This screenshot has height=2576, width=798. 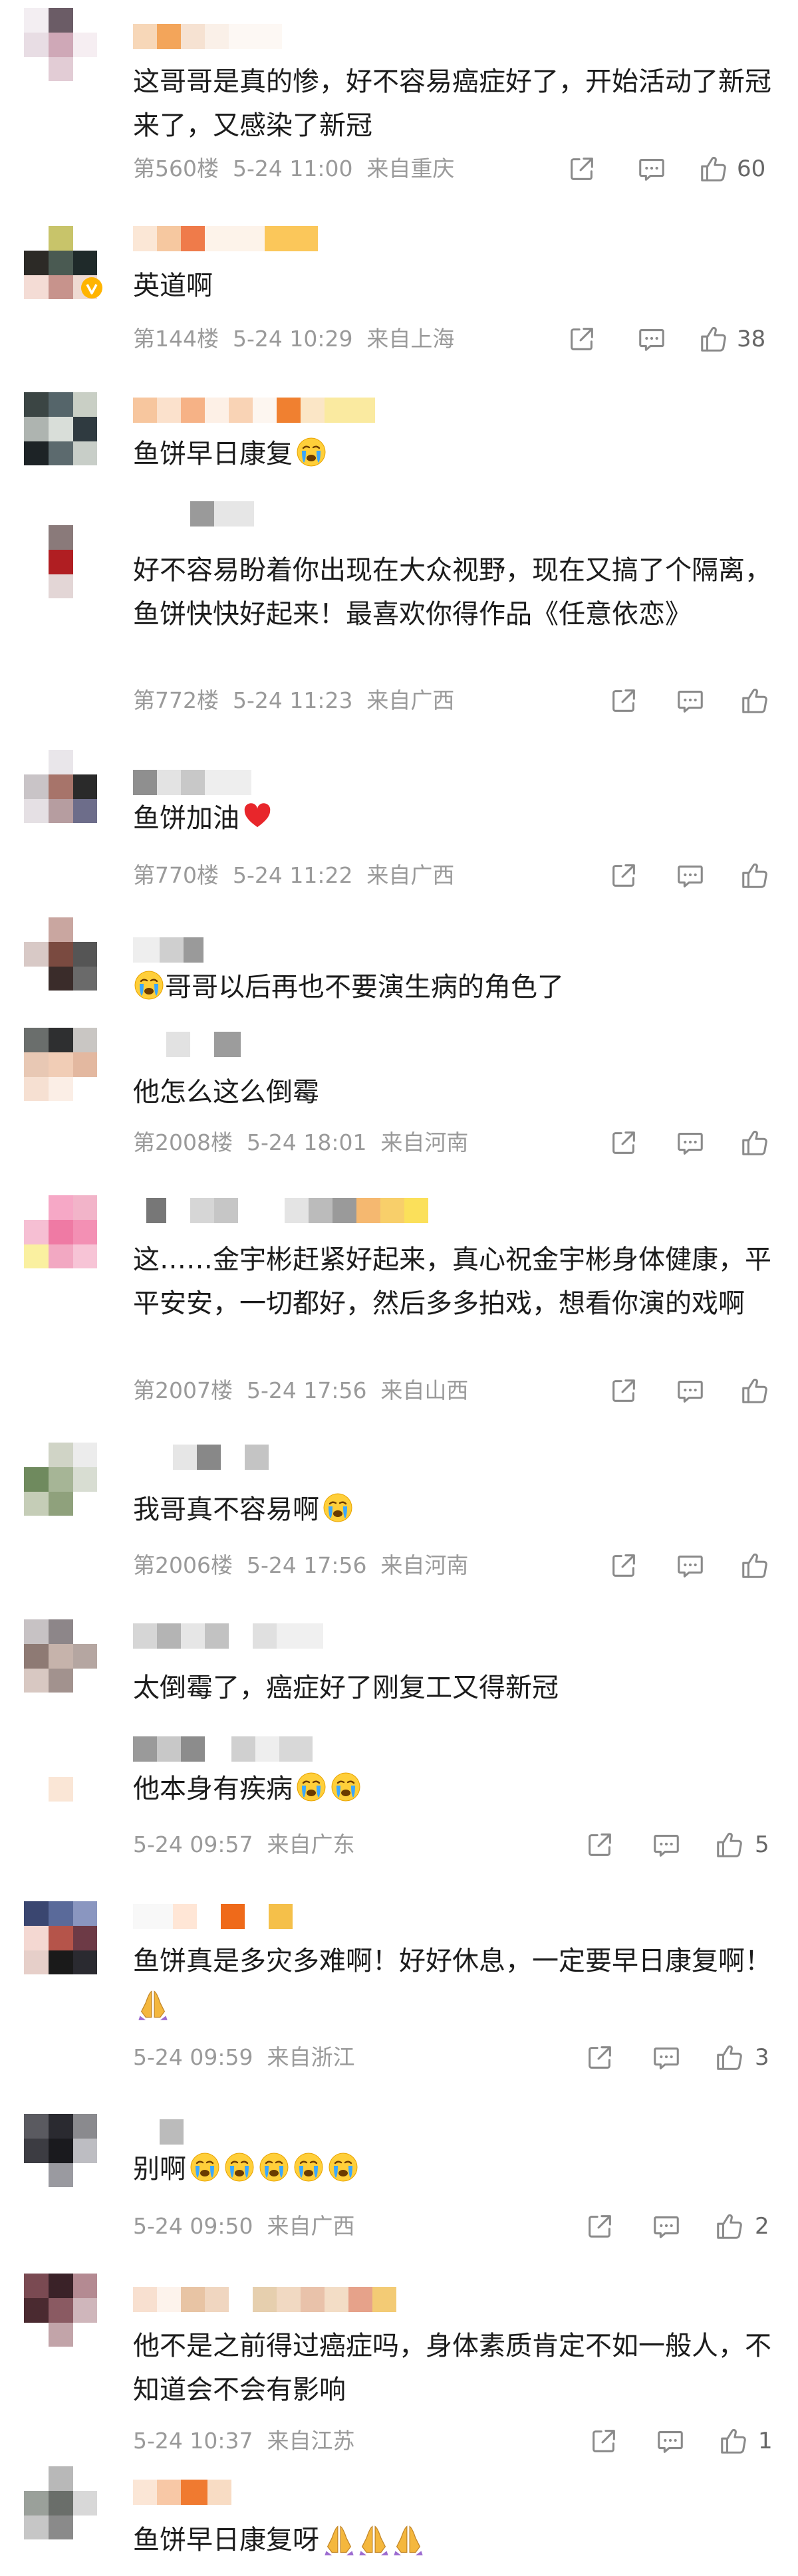 What do you see at coordinates (762, 2057) in the screenshot?
I see `like-count: 3` at bounding box center [762, 2057].